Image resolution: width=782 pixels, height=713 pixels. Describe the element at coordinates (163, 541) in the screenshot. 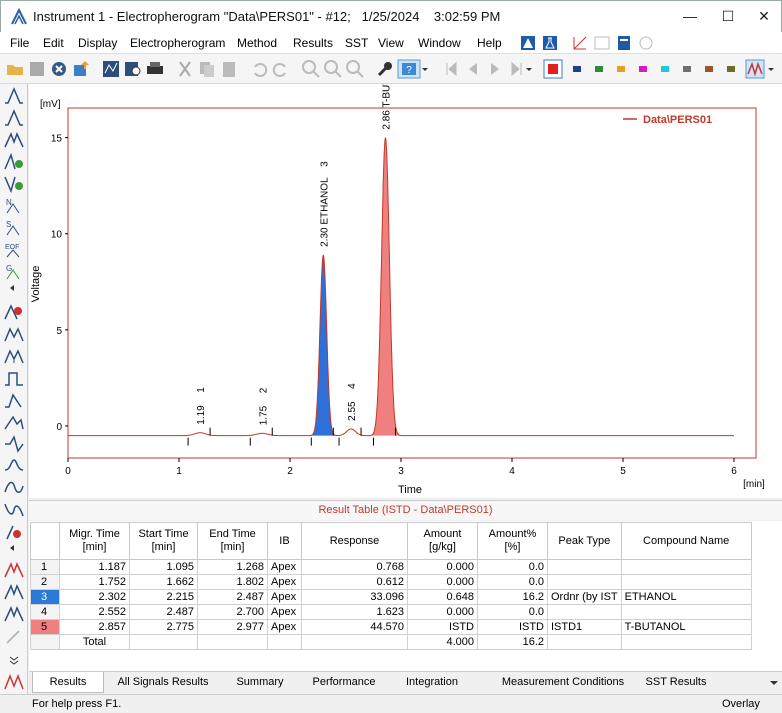

I see `column-header: Start Time [min]` at that location.